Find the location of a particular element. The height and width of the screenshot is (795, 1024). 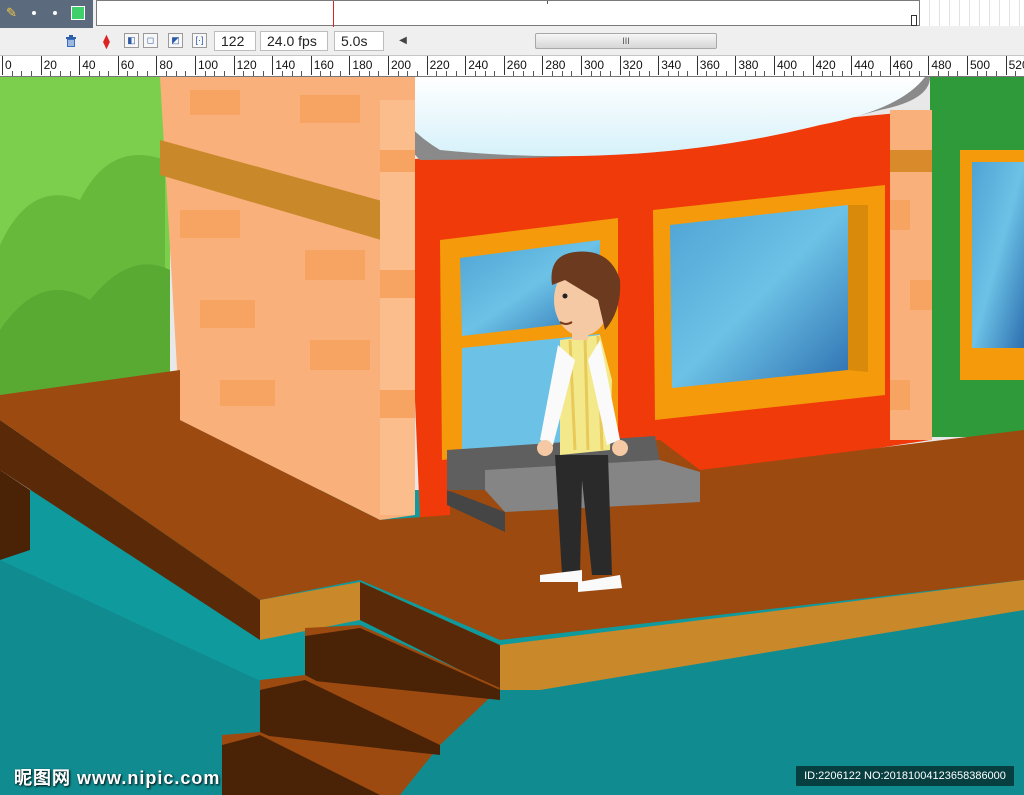

timeline-layer-row: ✎ is located at coordinates (512, 14).